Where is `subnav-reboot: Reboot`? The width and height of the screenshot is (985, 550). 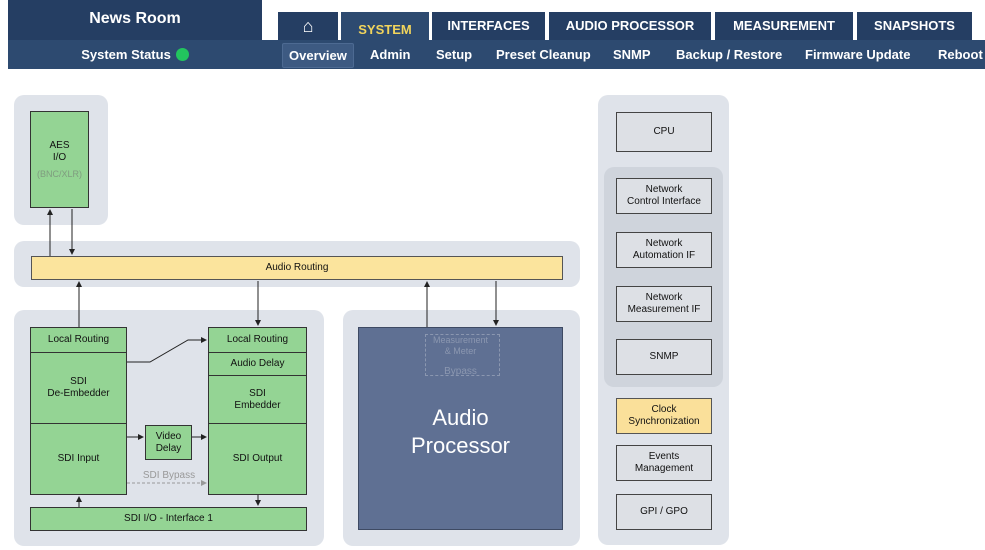
subnav-reboot: Reboot is located at coordinates (958, 54).